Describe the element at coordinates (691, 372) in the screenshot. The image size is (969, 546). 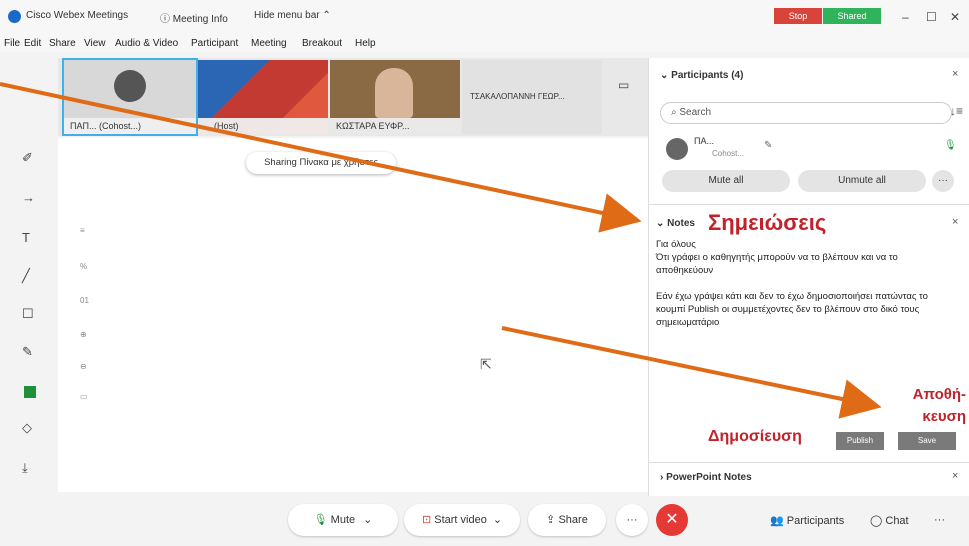
I see `arrow-to-save` at that location.